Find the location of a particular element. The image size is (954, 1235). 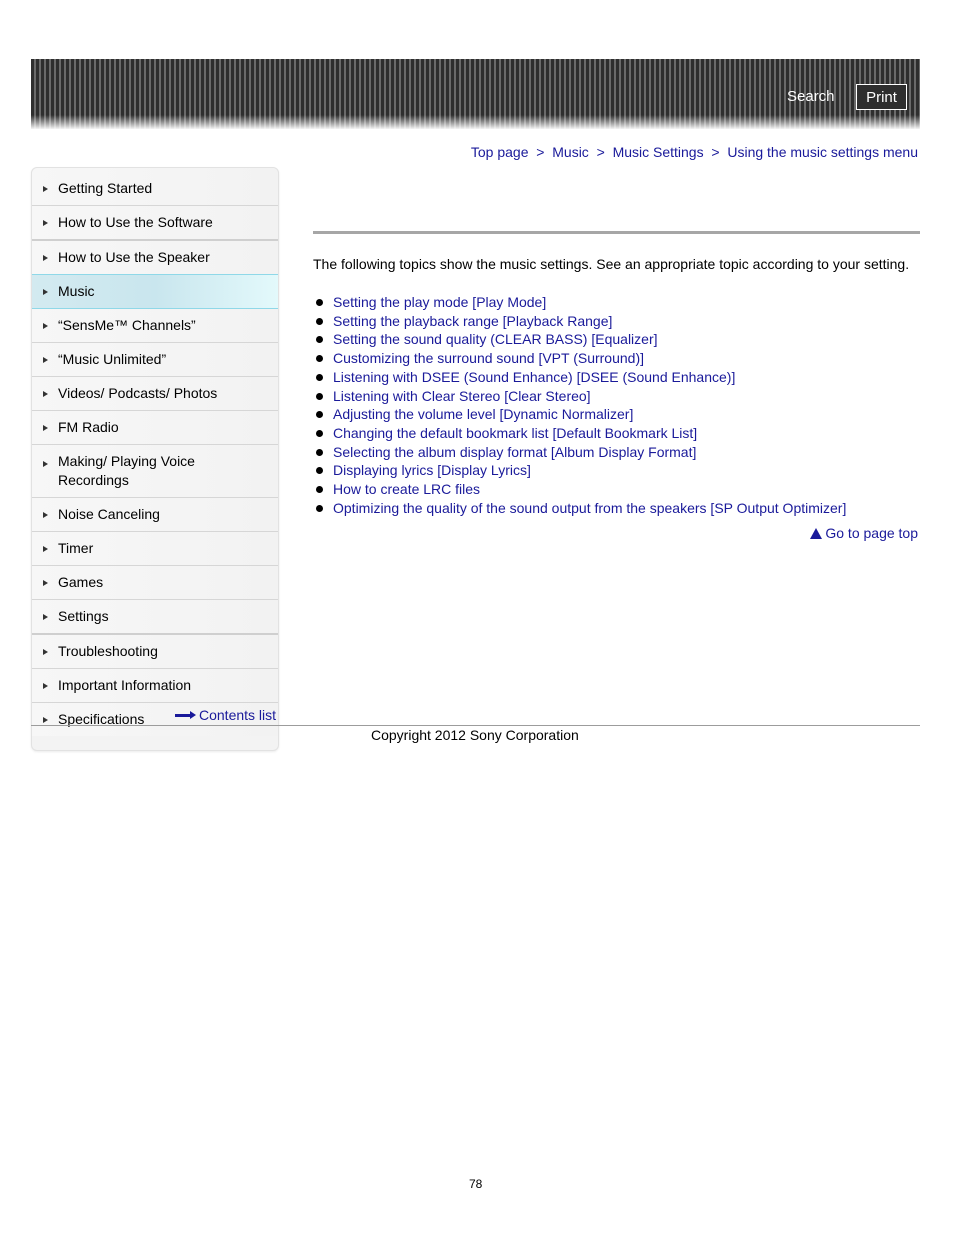

sidebar-item-games: Games is located at coordinates (155, 583).